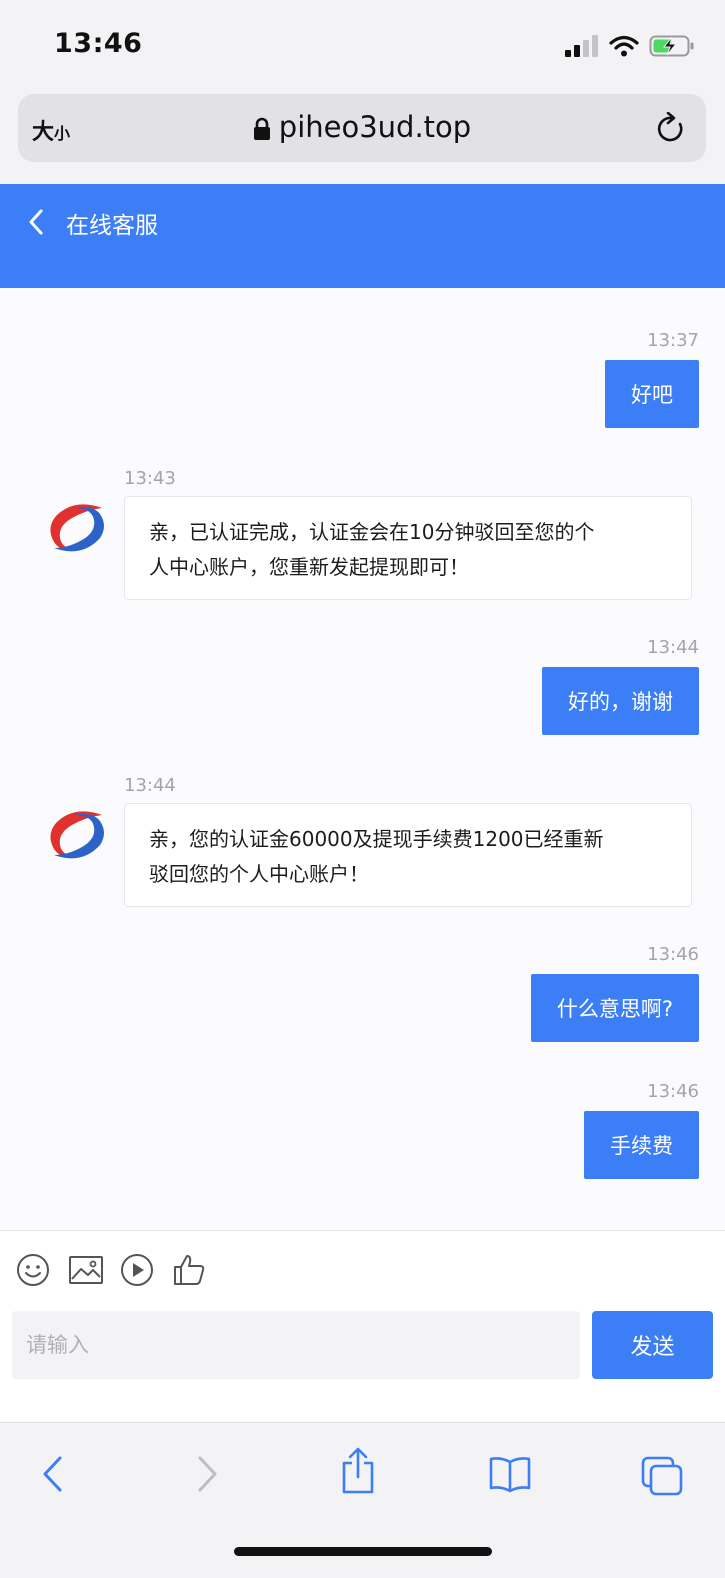  What do you see at coordinates (375, 127) in the screenshot?
I see `url-text: piheo3ud.top` at bounding box center [375, 127].